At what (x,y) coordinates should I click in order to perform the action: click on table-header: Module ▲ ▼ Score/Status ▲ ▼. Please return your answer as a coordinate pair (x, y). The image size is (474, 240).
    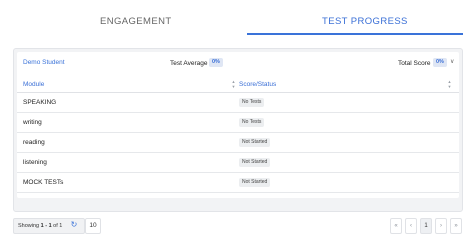
    Looking at the image, I should click on (238, 84).